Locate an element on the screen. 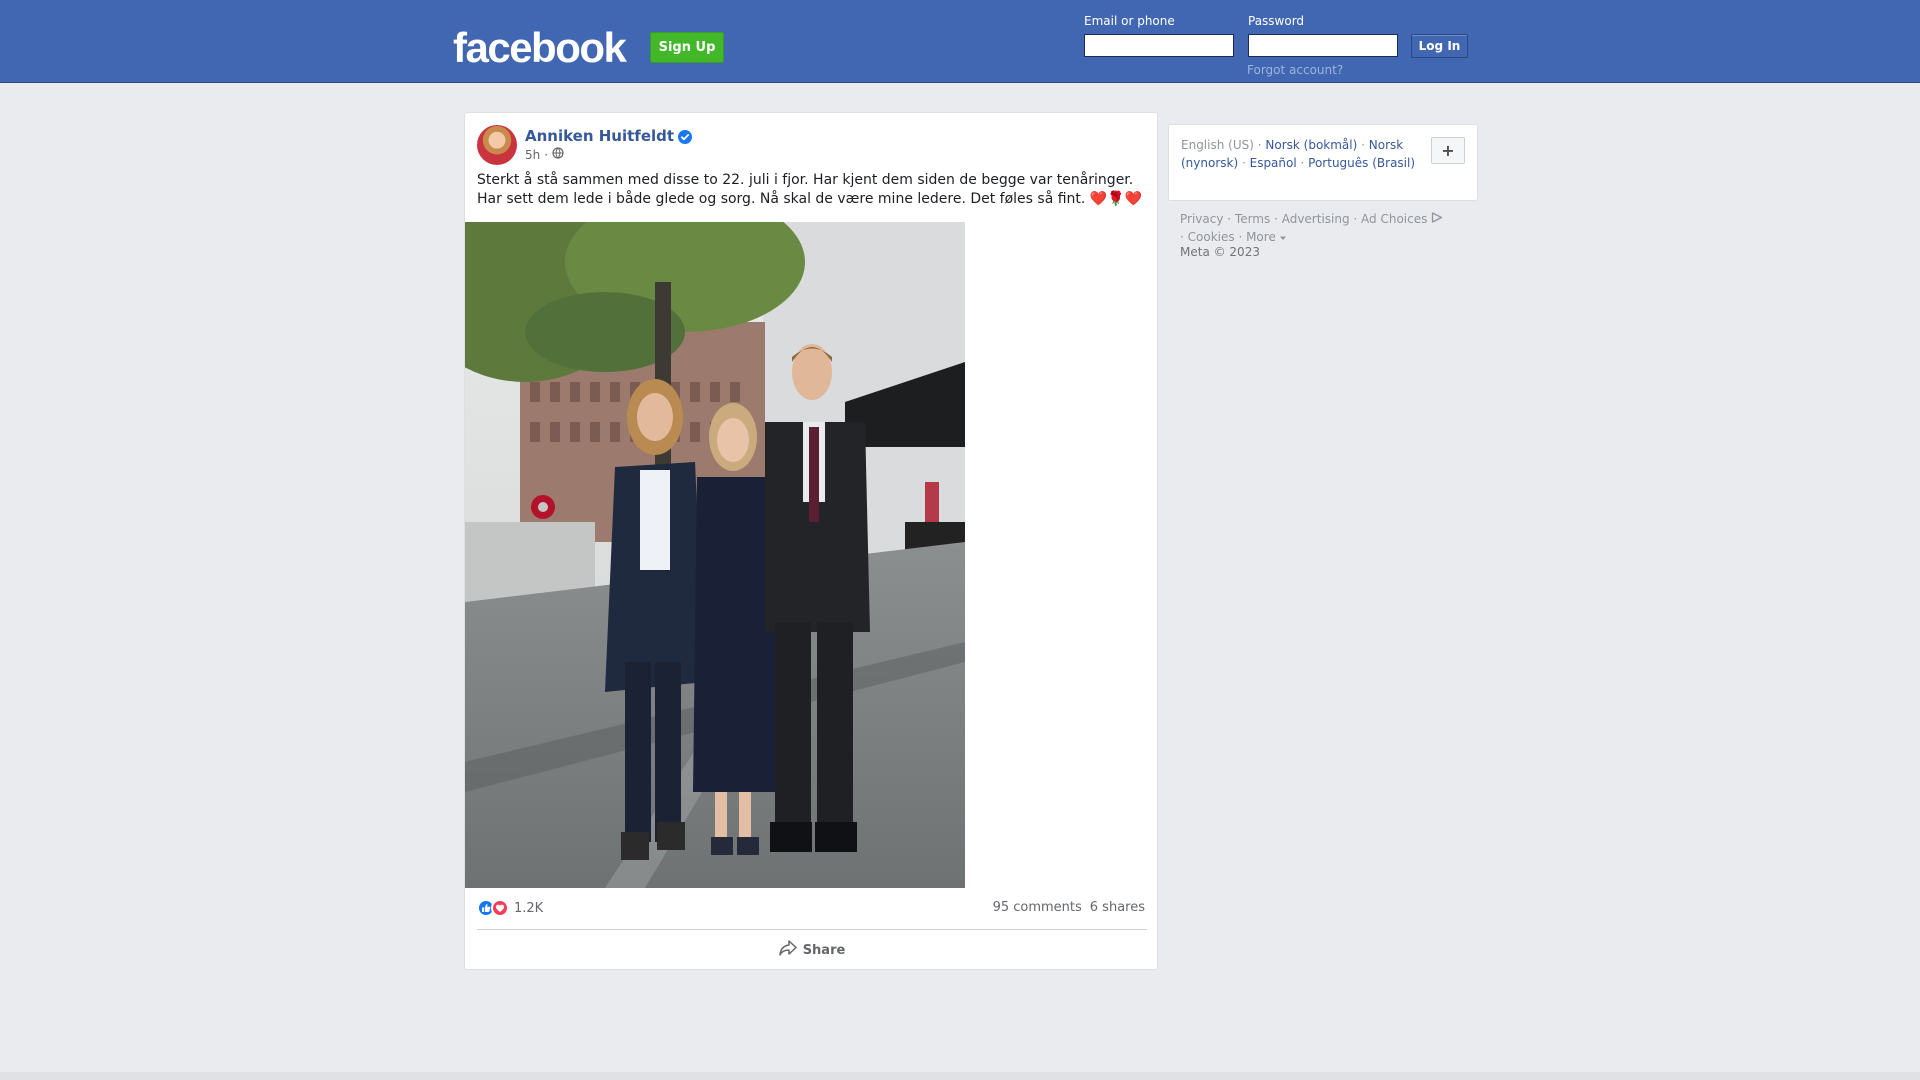 This screenshot has height=1080, width=1920. copyright: Meta © 2023 is located at coordinates (1220, 252).